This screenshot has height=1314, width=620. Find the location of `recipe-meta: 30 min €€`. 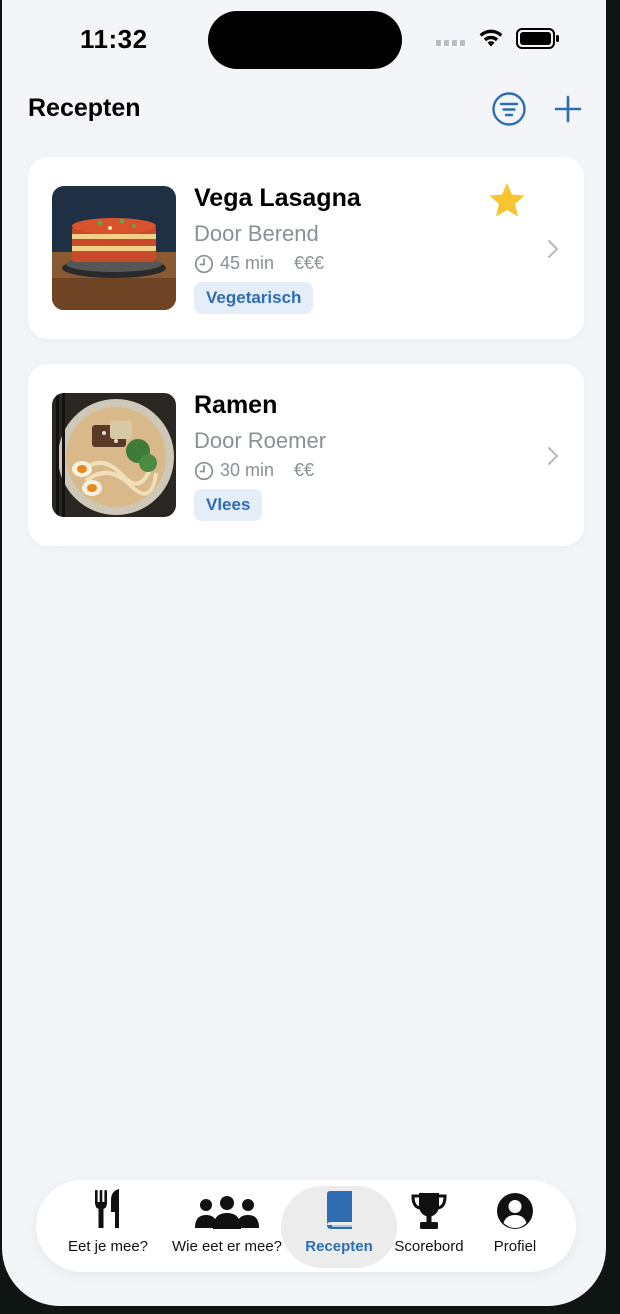

recipe-meta: 30 min €€ is located at coordinates (254, 470).